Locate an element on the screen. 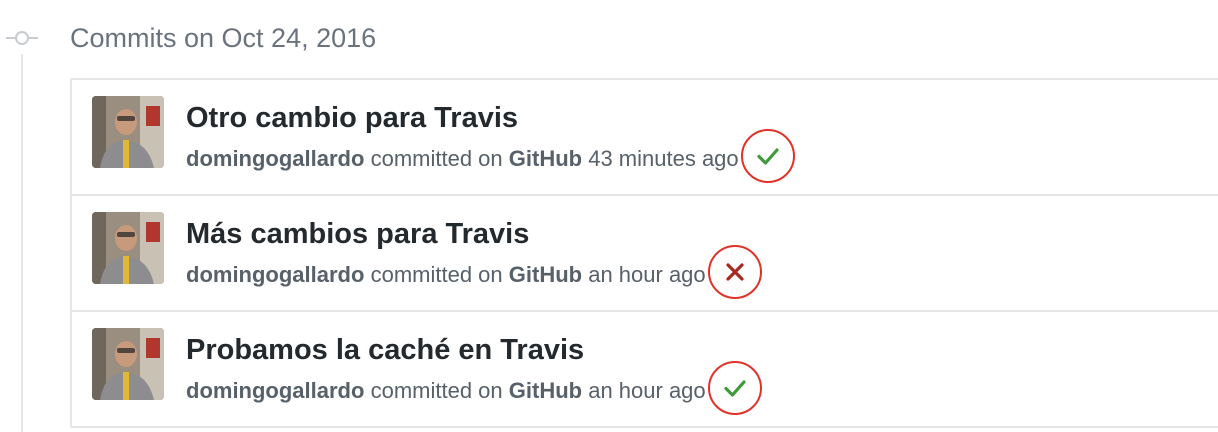 Image resolution: width=1218 pixels, height=432 pixels. commit-title-link: Probamos la caché en Travis is located at coordinates (385, 350).